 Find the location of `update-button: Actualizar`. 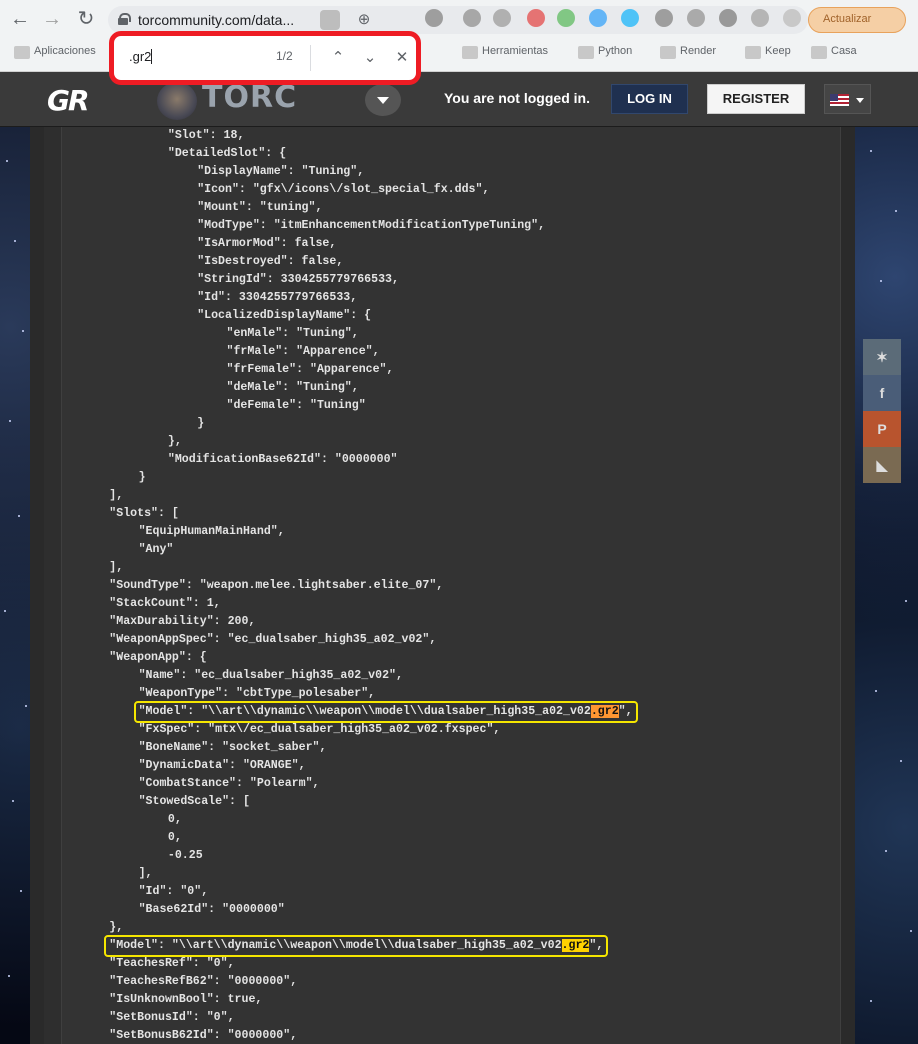

update-button: Actualizar is located at coordinates (857, 20).